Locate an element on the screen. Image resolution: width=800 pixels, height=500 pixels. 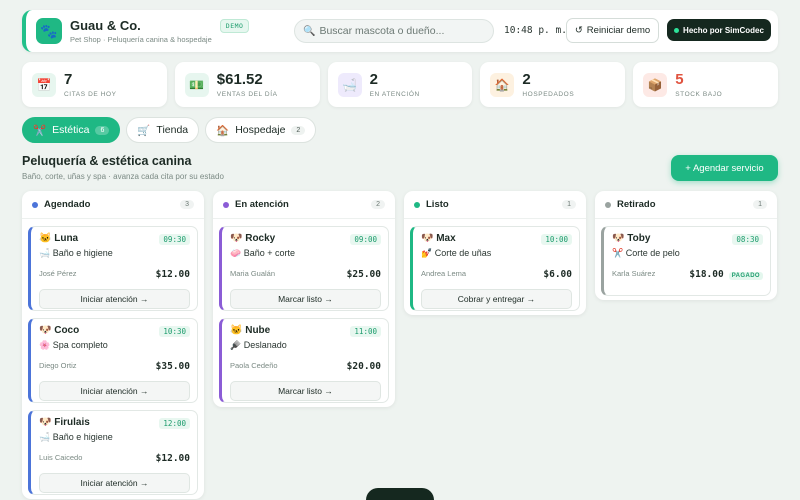
stat-label: EN ATENCIÓN is located at coordinates (394, 94).